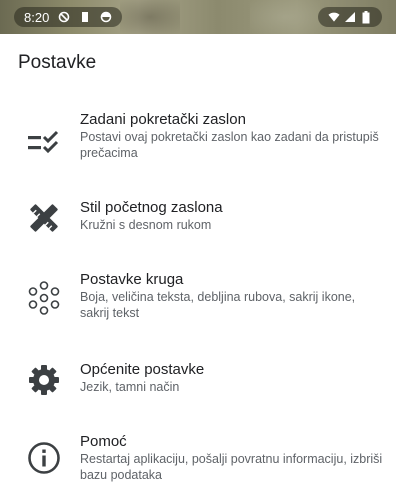  What do you see at coordinates (198, 17) in the screenshot?
I see `status-bar: 8:20` at bounding box center [198, 17].